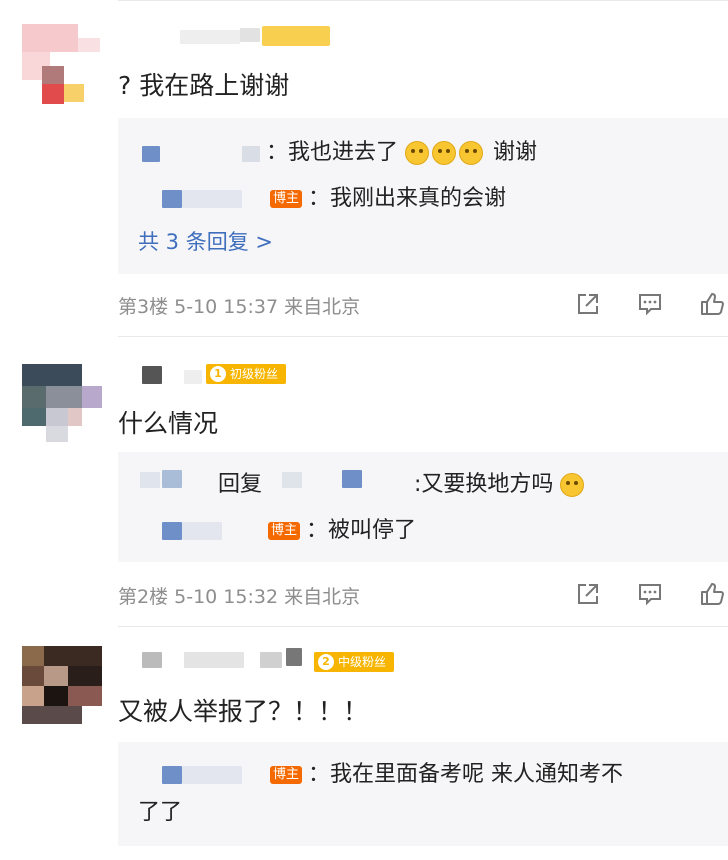 The image size is (728, 860). I want to click on fan-badge: 1 初级粉丝, so click(246, 374).